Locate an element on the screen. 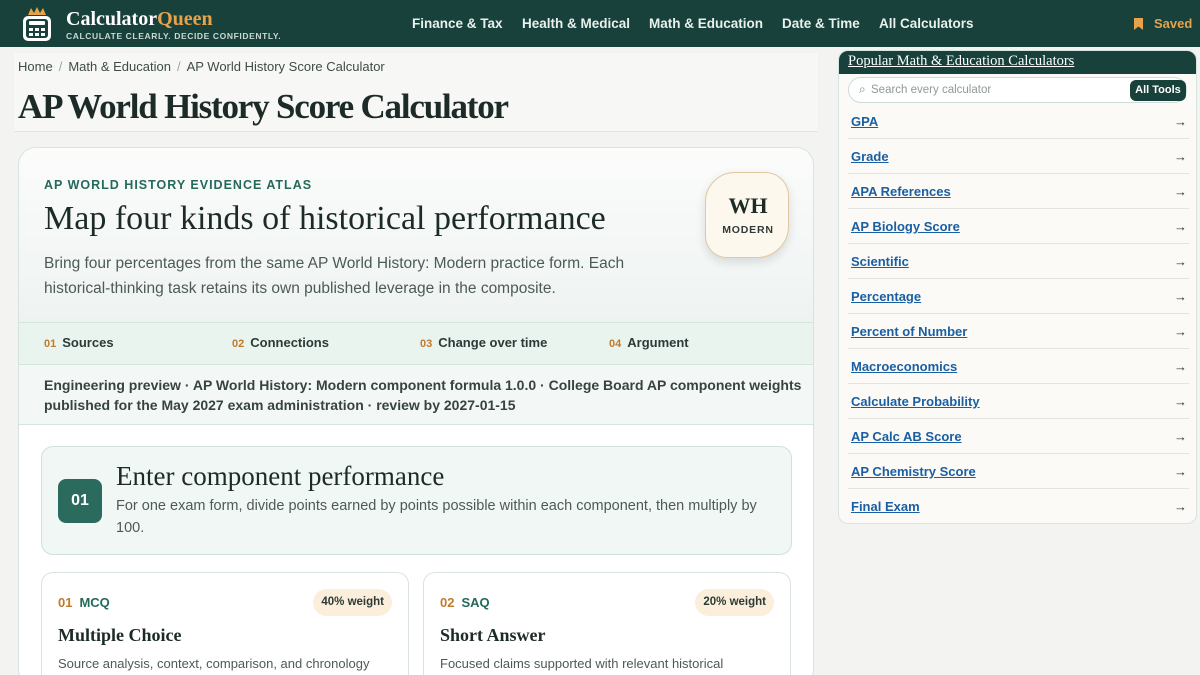 The image size is (1200, 675). nav-math-education: Math & Education is located at coordinates (706, 23).